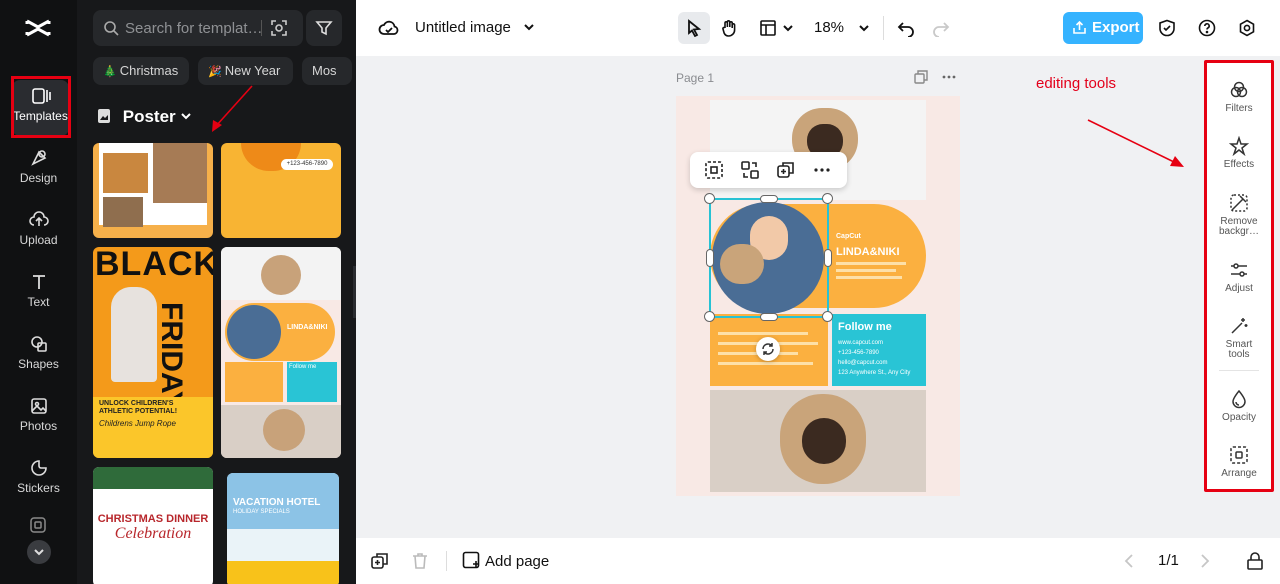 Image resolution: width=1280 pixels, height=584 pixels. Describe the element at coordinates (829, 27) in the screenshot. I see `zoom-level: 18%` at that location.